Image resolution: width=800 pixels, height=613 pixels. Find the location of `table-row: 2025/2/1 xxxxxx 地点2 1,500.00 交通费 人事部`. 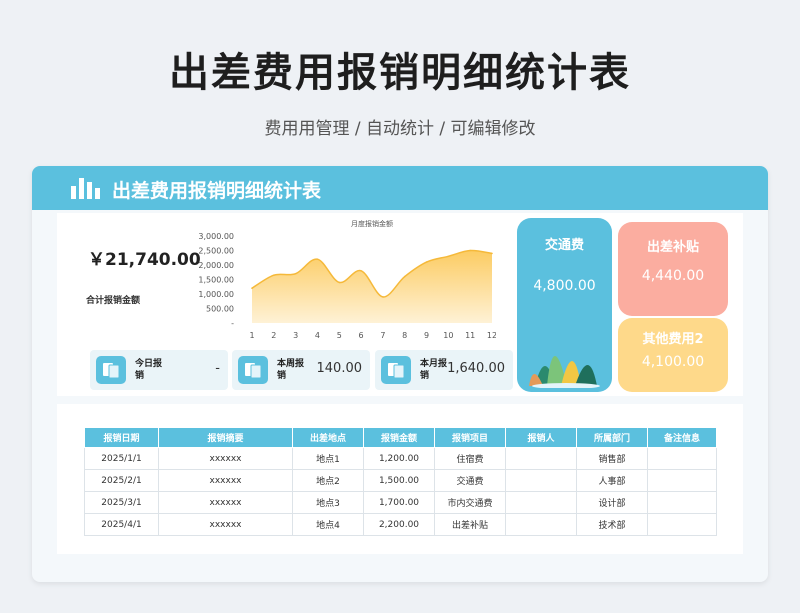

table-row: 2025/2/1 xxxxxx 地点2 1,500.00 交通费 人事部 is located at coordinates (400, 480).